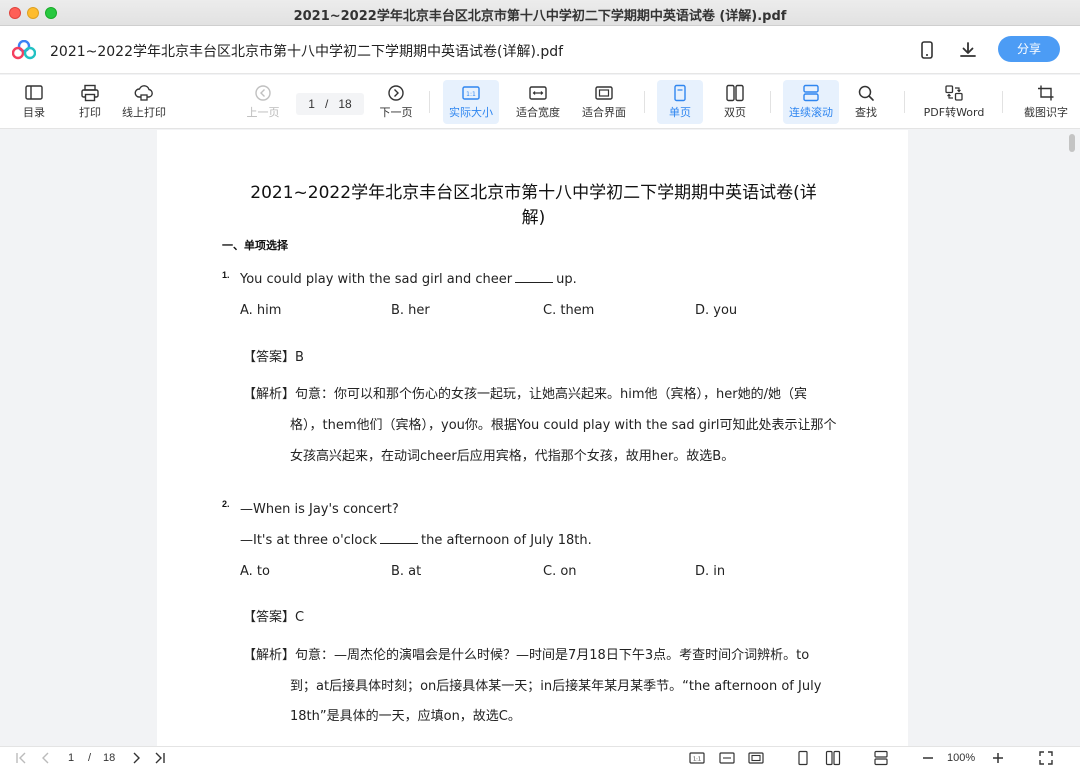  Describe the element at coordinates (273, 355) in the screenshot. I see `answer-line: 【答案】B` at that location.